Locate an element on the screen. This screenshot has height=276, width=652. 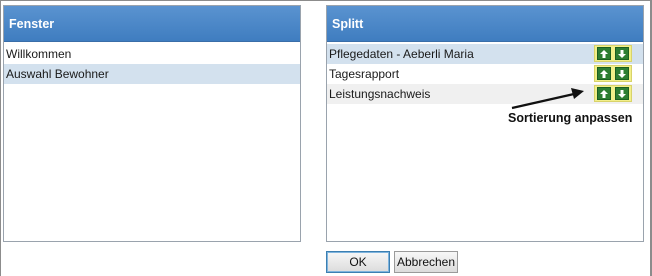
annotation-label: Sortierung anpassen is located at coordinates (570, 118).